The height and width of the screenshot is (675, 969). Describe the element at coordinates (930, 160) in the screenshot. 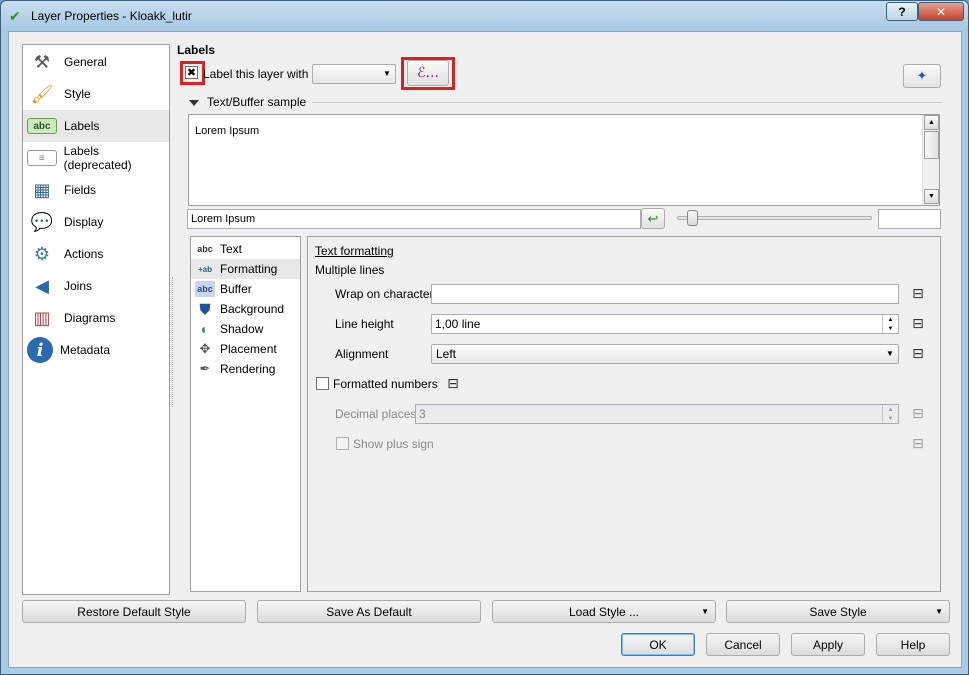

I see `sample-scrollbar: ▲ ▼` at that location.